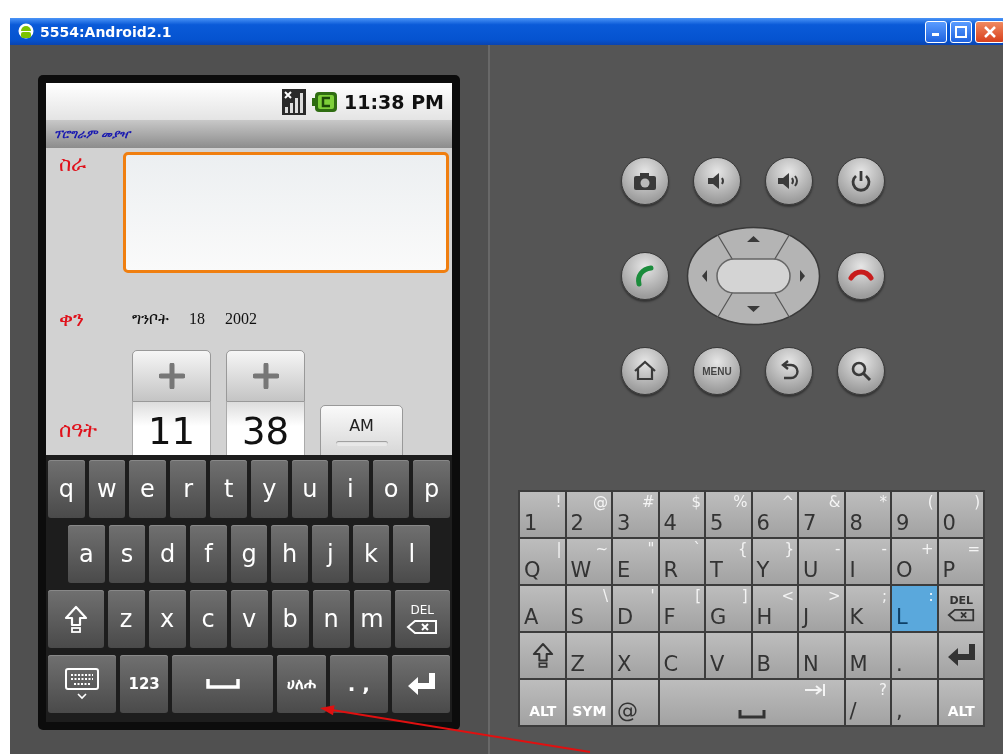 This screenshot has width=1003, height=754. Describe the element at coordinates (330, 554) in the screenshot. I see `keyboard-key: j` at that location.